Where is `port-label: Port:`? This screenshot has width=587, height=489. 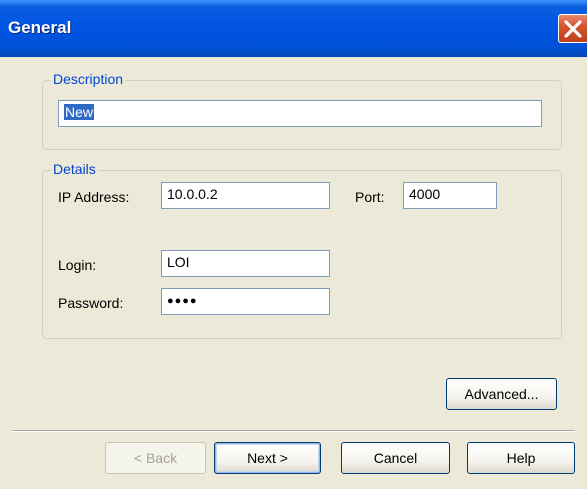 port-label: Port: is located at coordinates (370, 197).